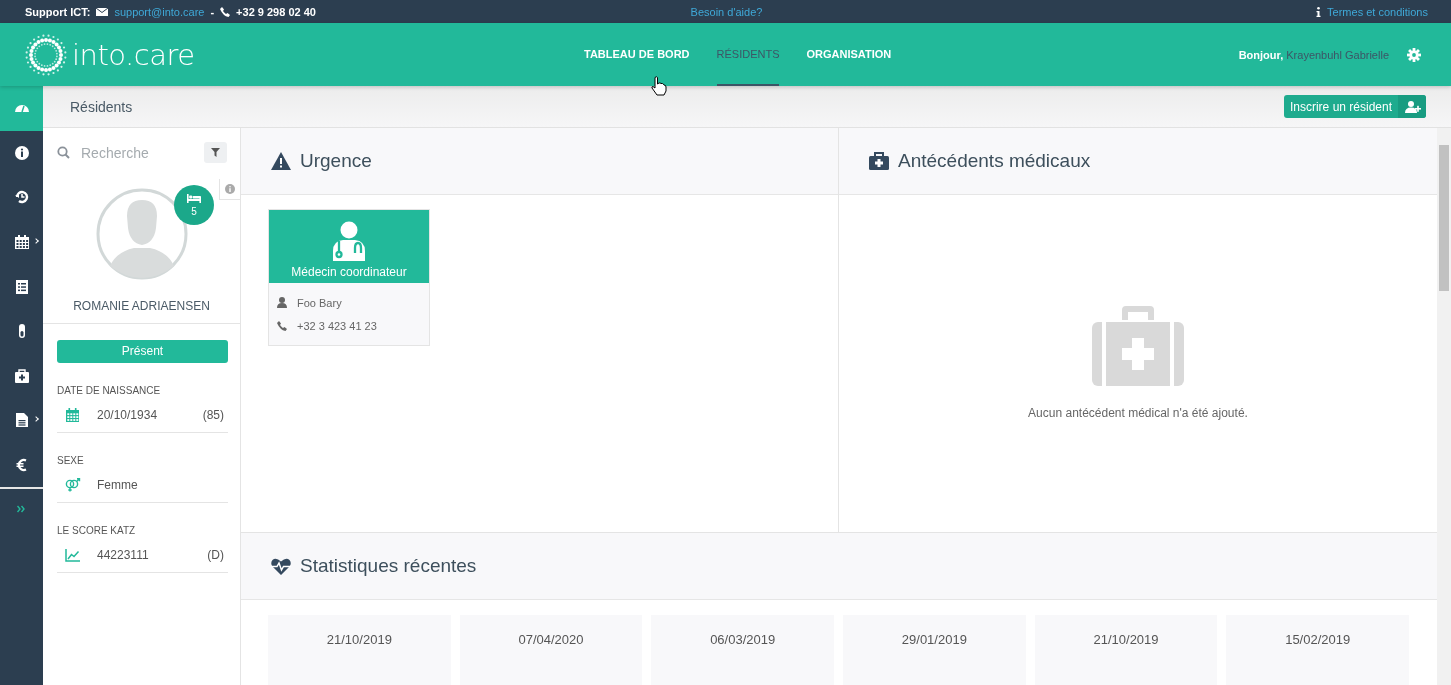 This screenshot has width=1451, height=685. Describe the element at coordinates (216, 555) in the screenshot. I see `field-extra: (D)` at that location.